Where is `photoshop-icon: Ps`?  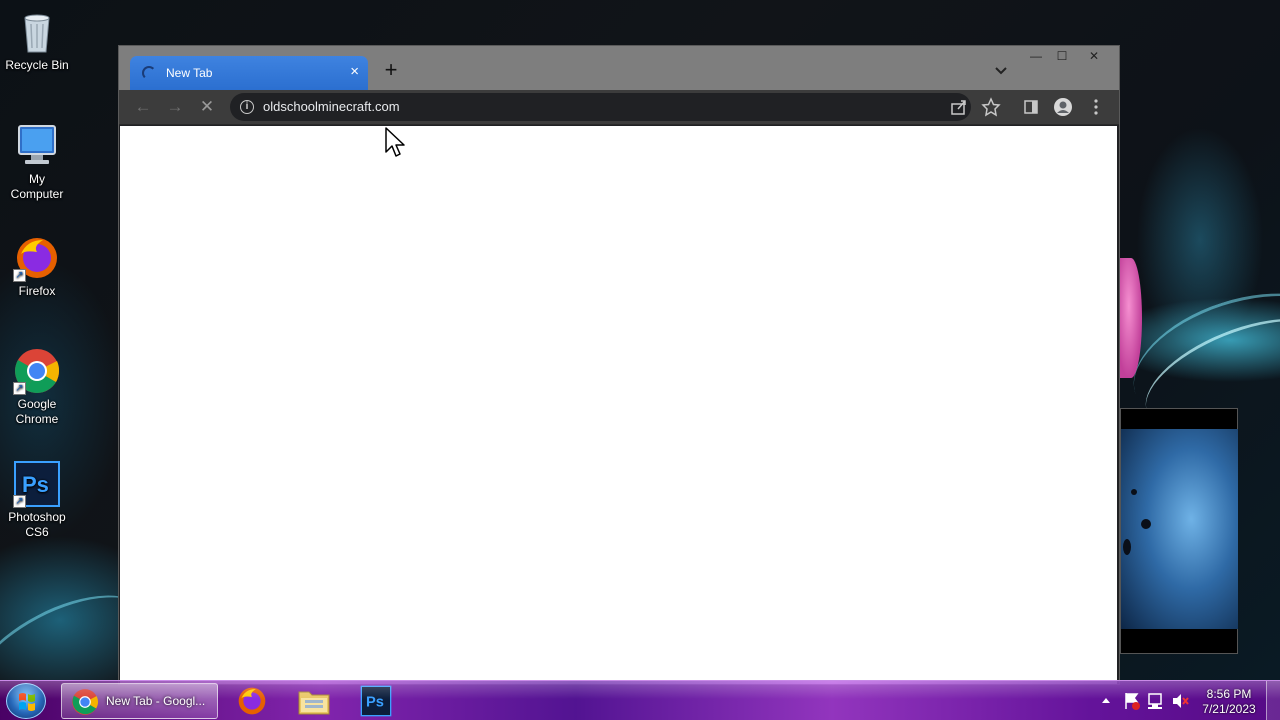
photoshop-icon: Ps is located at coordinates (376, 701).